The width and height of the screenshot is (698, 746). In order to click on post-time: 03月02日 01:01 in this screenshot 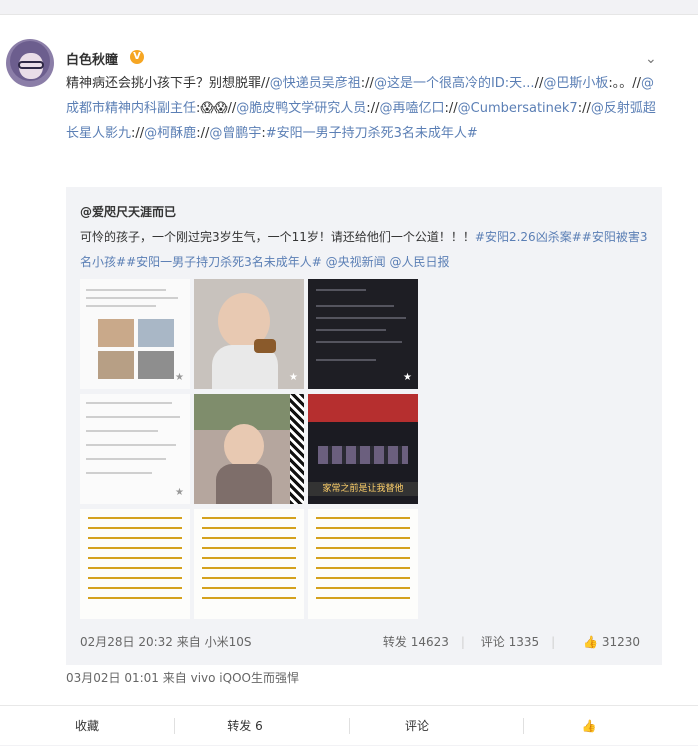, I will do `click(112, 678)`.